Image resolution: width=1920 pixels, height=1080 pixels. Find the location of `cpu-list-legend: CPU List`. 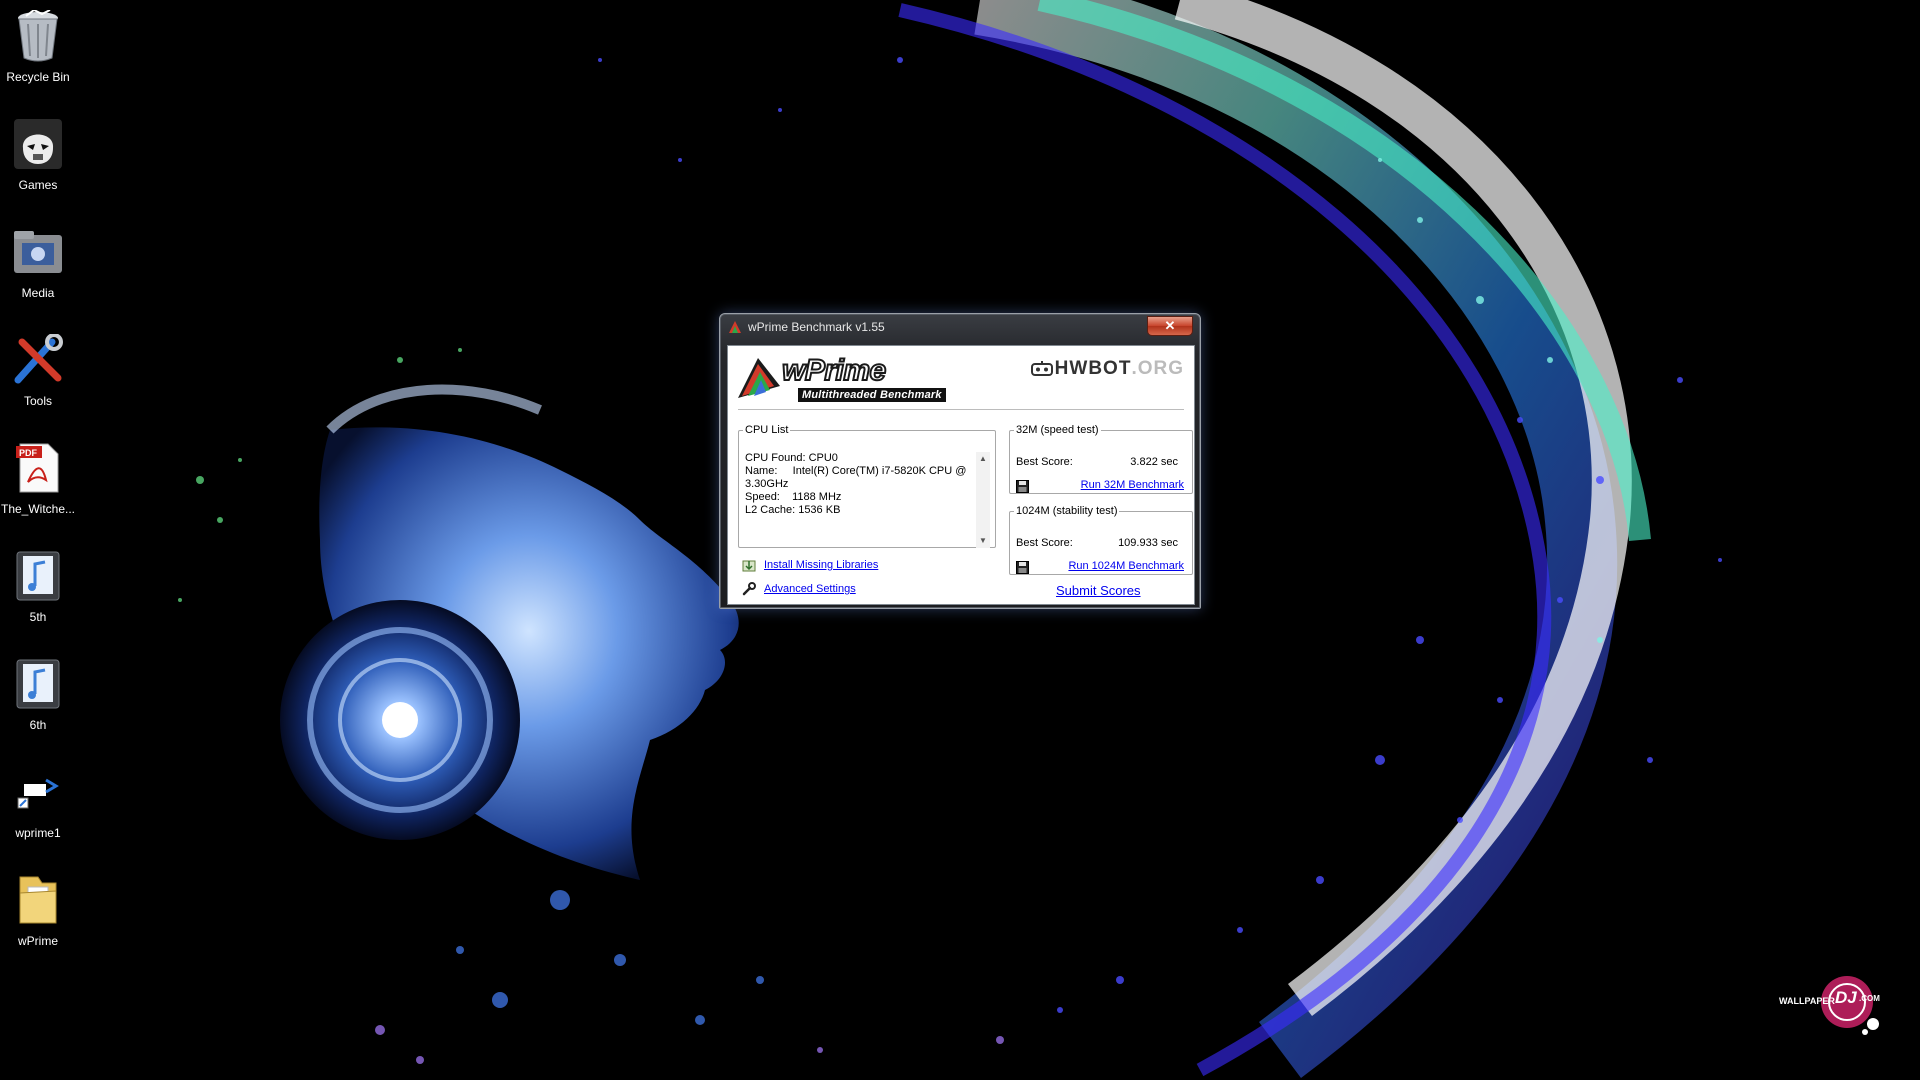

cpu-list-legend: CPU List is located at coordinates (767, 430).